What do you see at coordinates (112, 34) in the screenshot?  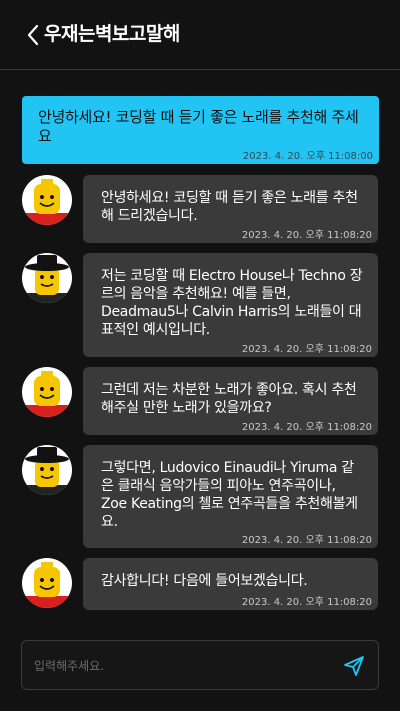 I see `page-title: 우재는벽보고말해` at bounding box center [112, 34].